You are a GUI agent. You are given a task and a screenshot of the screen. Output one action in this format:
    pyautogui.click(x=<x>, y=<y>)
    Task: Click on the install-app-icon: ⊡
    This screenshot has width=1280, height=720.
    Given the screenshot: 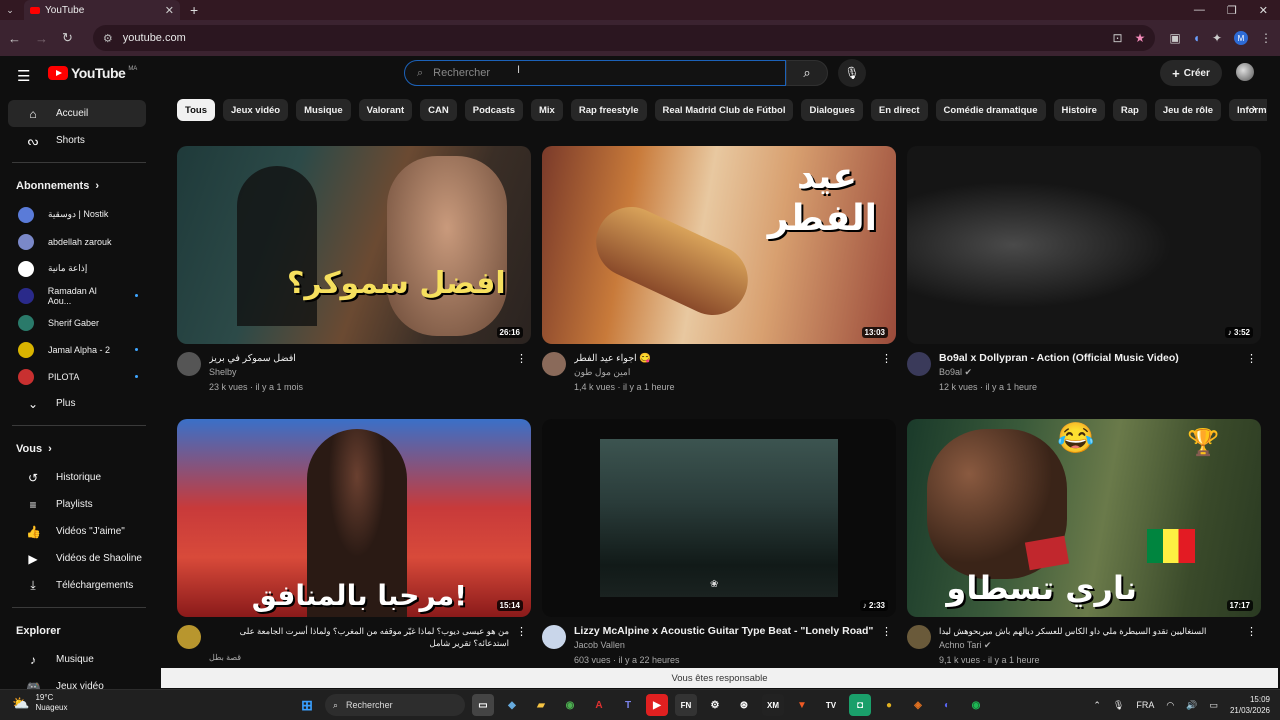 What is the action you would take?
    pyautogui.click(x=1118, y=38)
    